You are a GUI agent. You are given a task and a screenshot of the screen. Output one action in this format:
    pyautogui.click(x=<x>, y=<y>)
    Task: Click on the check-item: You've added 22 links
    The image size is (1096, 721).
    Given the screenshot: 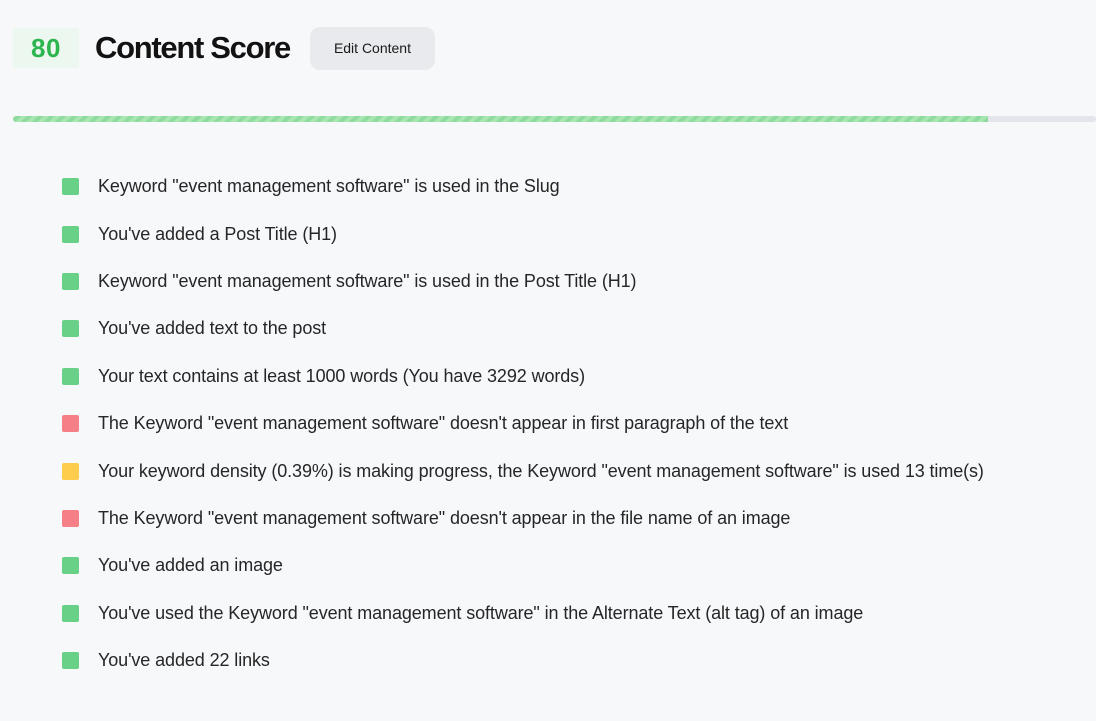 What is the action you would take?
    pyautogui.click(x=523, y=660)
    